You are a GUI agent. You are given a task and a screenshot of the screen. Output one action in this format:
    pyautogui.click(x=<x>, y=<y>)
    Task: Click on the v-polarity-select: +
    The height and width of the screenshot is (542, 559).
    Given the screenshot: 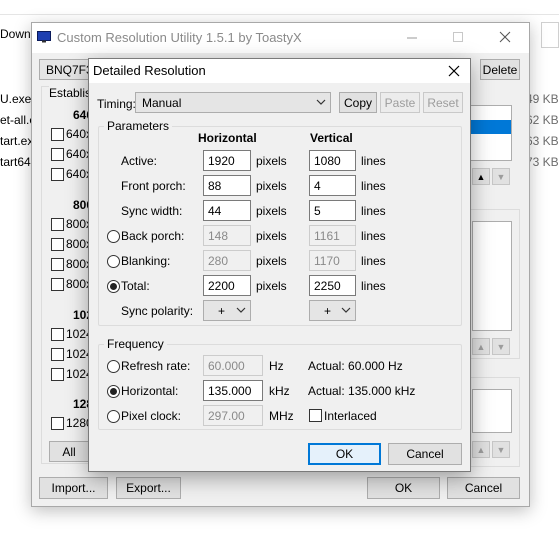 What is the action you would take?
    pyautogui.click(x=332, y=310)
    